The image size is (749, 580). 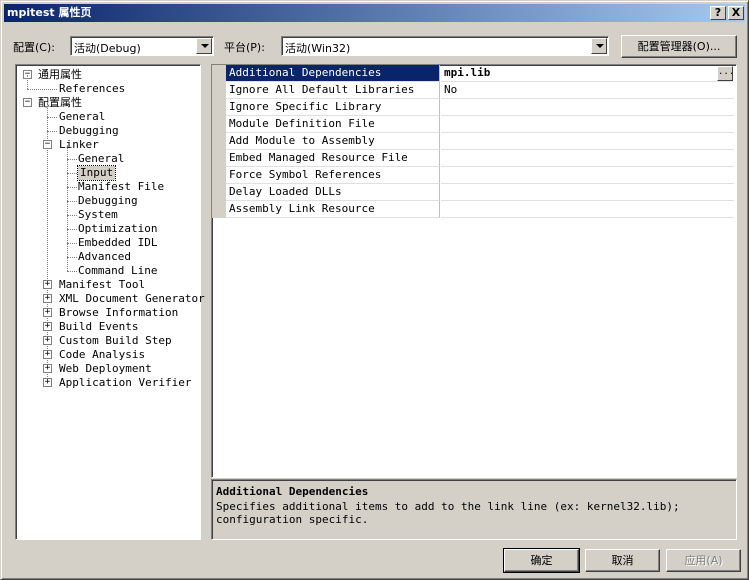 What do you see at coordinates (333, 141) in the screenshot?
I see `property-name: Add Module to Assembly` at bounding box center [333, 141].